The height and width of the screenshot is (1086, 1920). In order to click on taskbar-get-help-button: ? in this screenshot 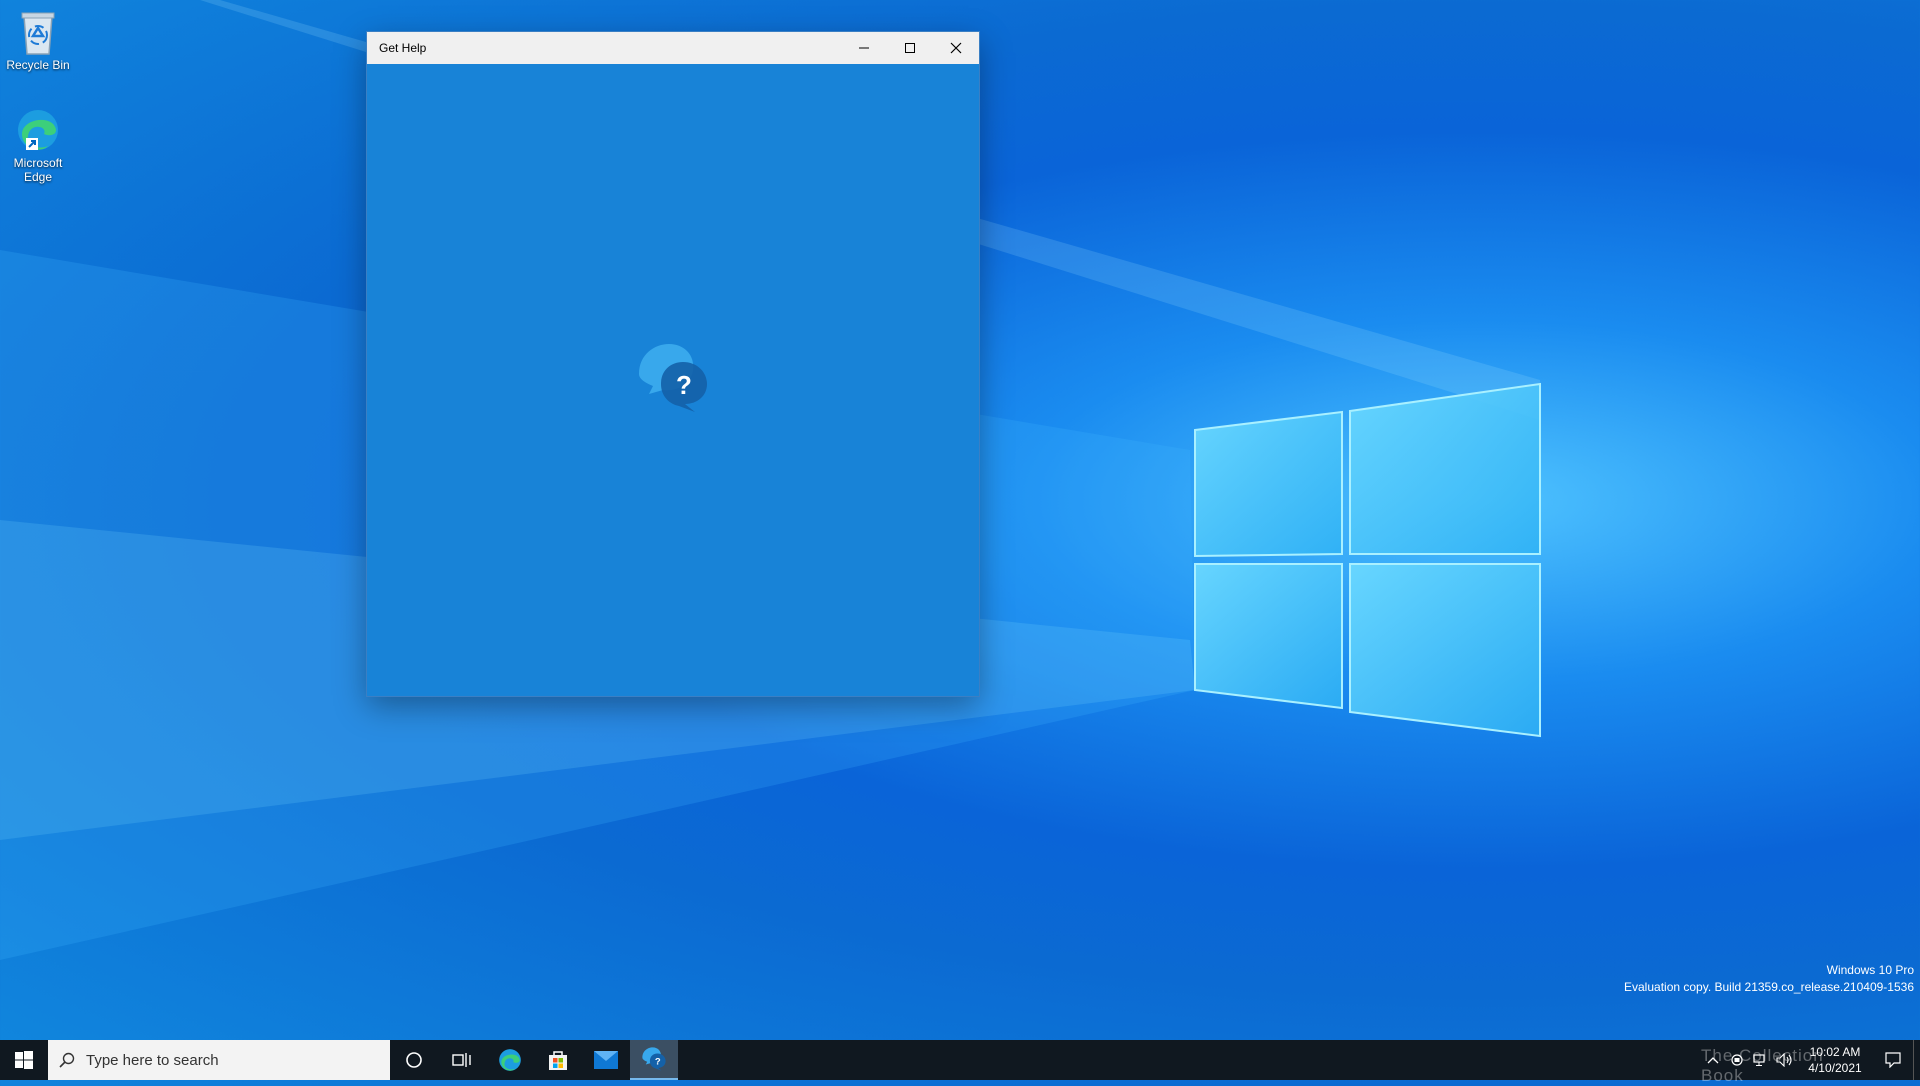, I will do `click(654, 1060)`.